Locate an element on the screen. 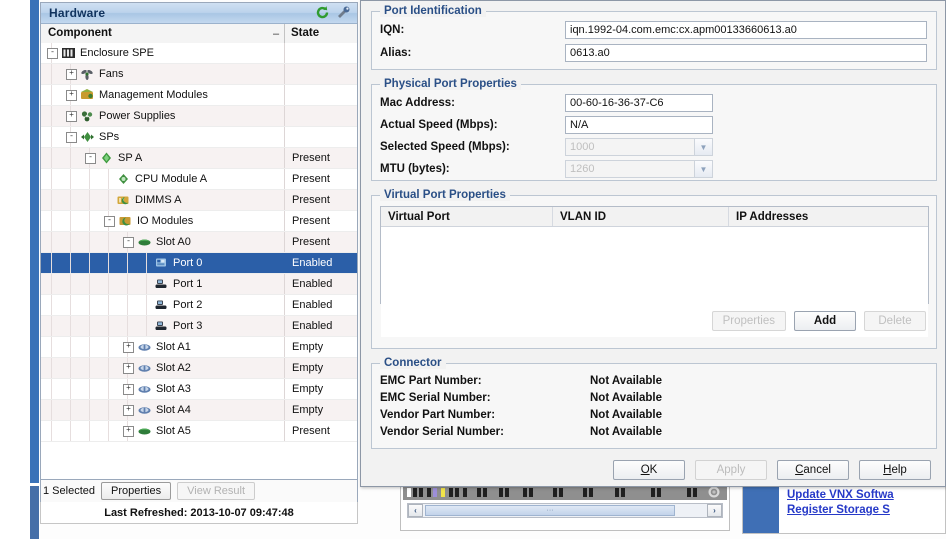 This screenshot has width=946, height=539. tree-row: Port 0 Enabled is located at coordinates (199, 263).